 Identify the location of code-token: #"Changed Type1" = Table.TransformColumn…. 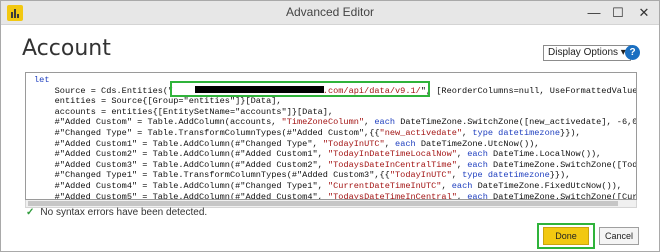
(212, 175).